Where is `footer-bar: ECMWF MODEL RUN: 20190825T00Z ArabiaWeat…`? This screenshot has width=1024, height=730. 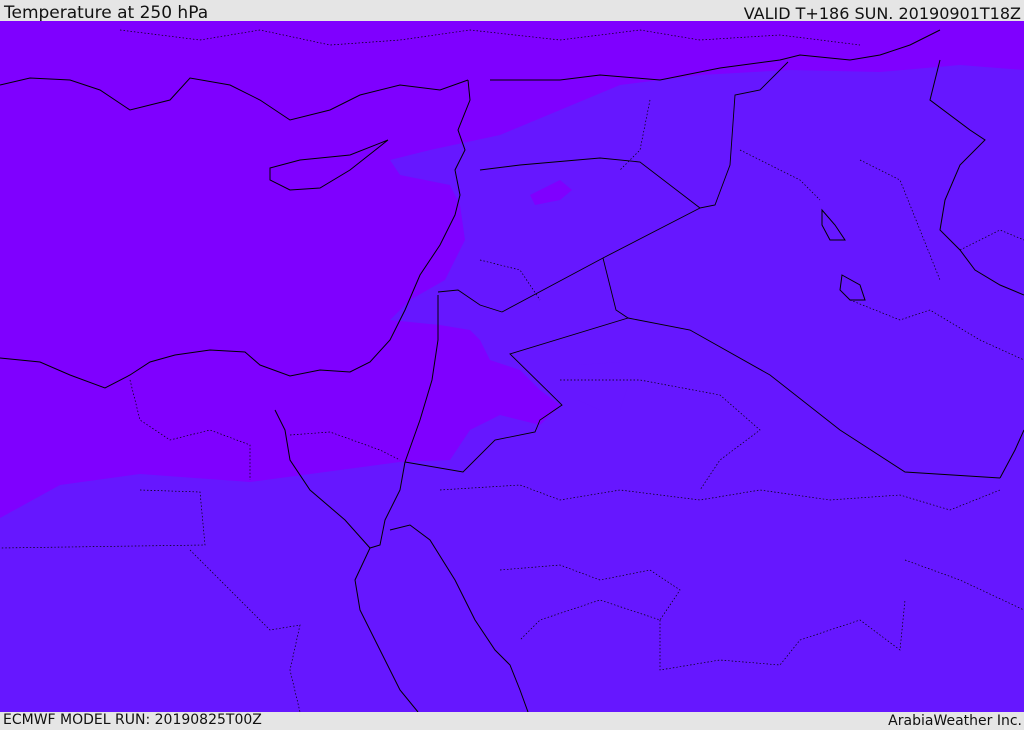 footer-bar: ECMWF MODEL RUN: 20190825T00Z ArabiaWeat… is located at coordinates (512, 720).